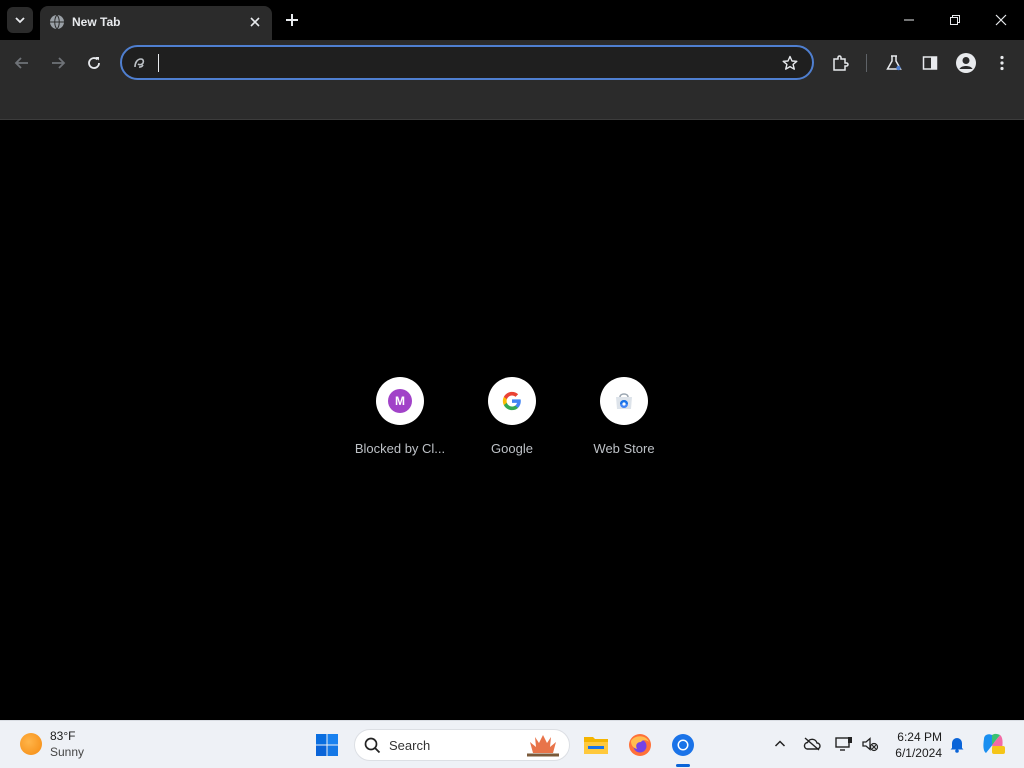 The height and width of the screenshot is (768, 1024). What do you see at coordinates (158, 63) in the screenshot?
I see `text-caret` at bounding box center [158, 63].